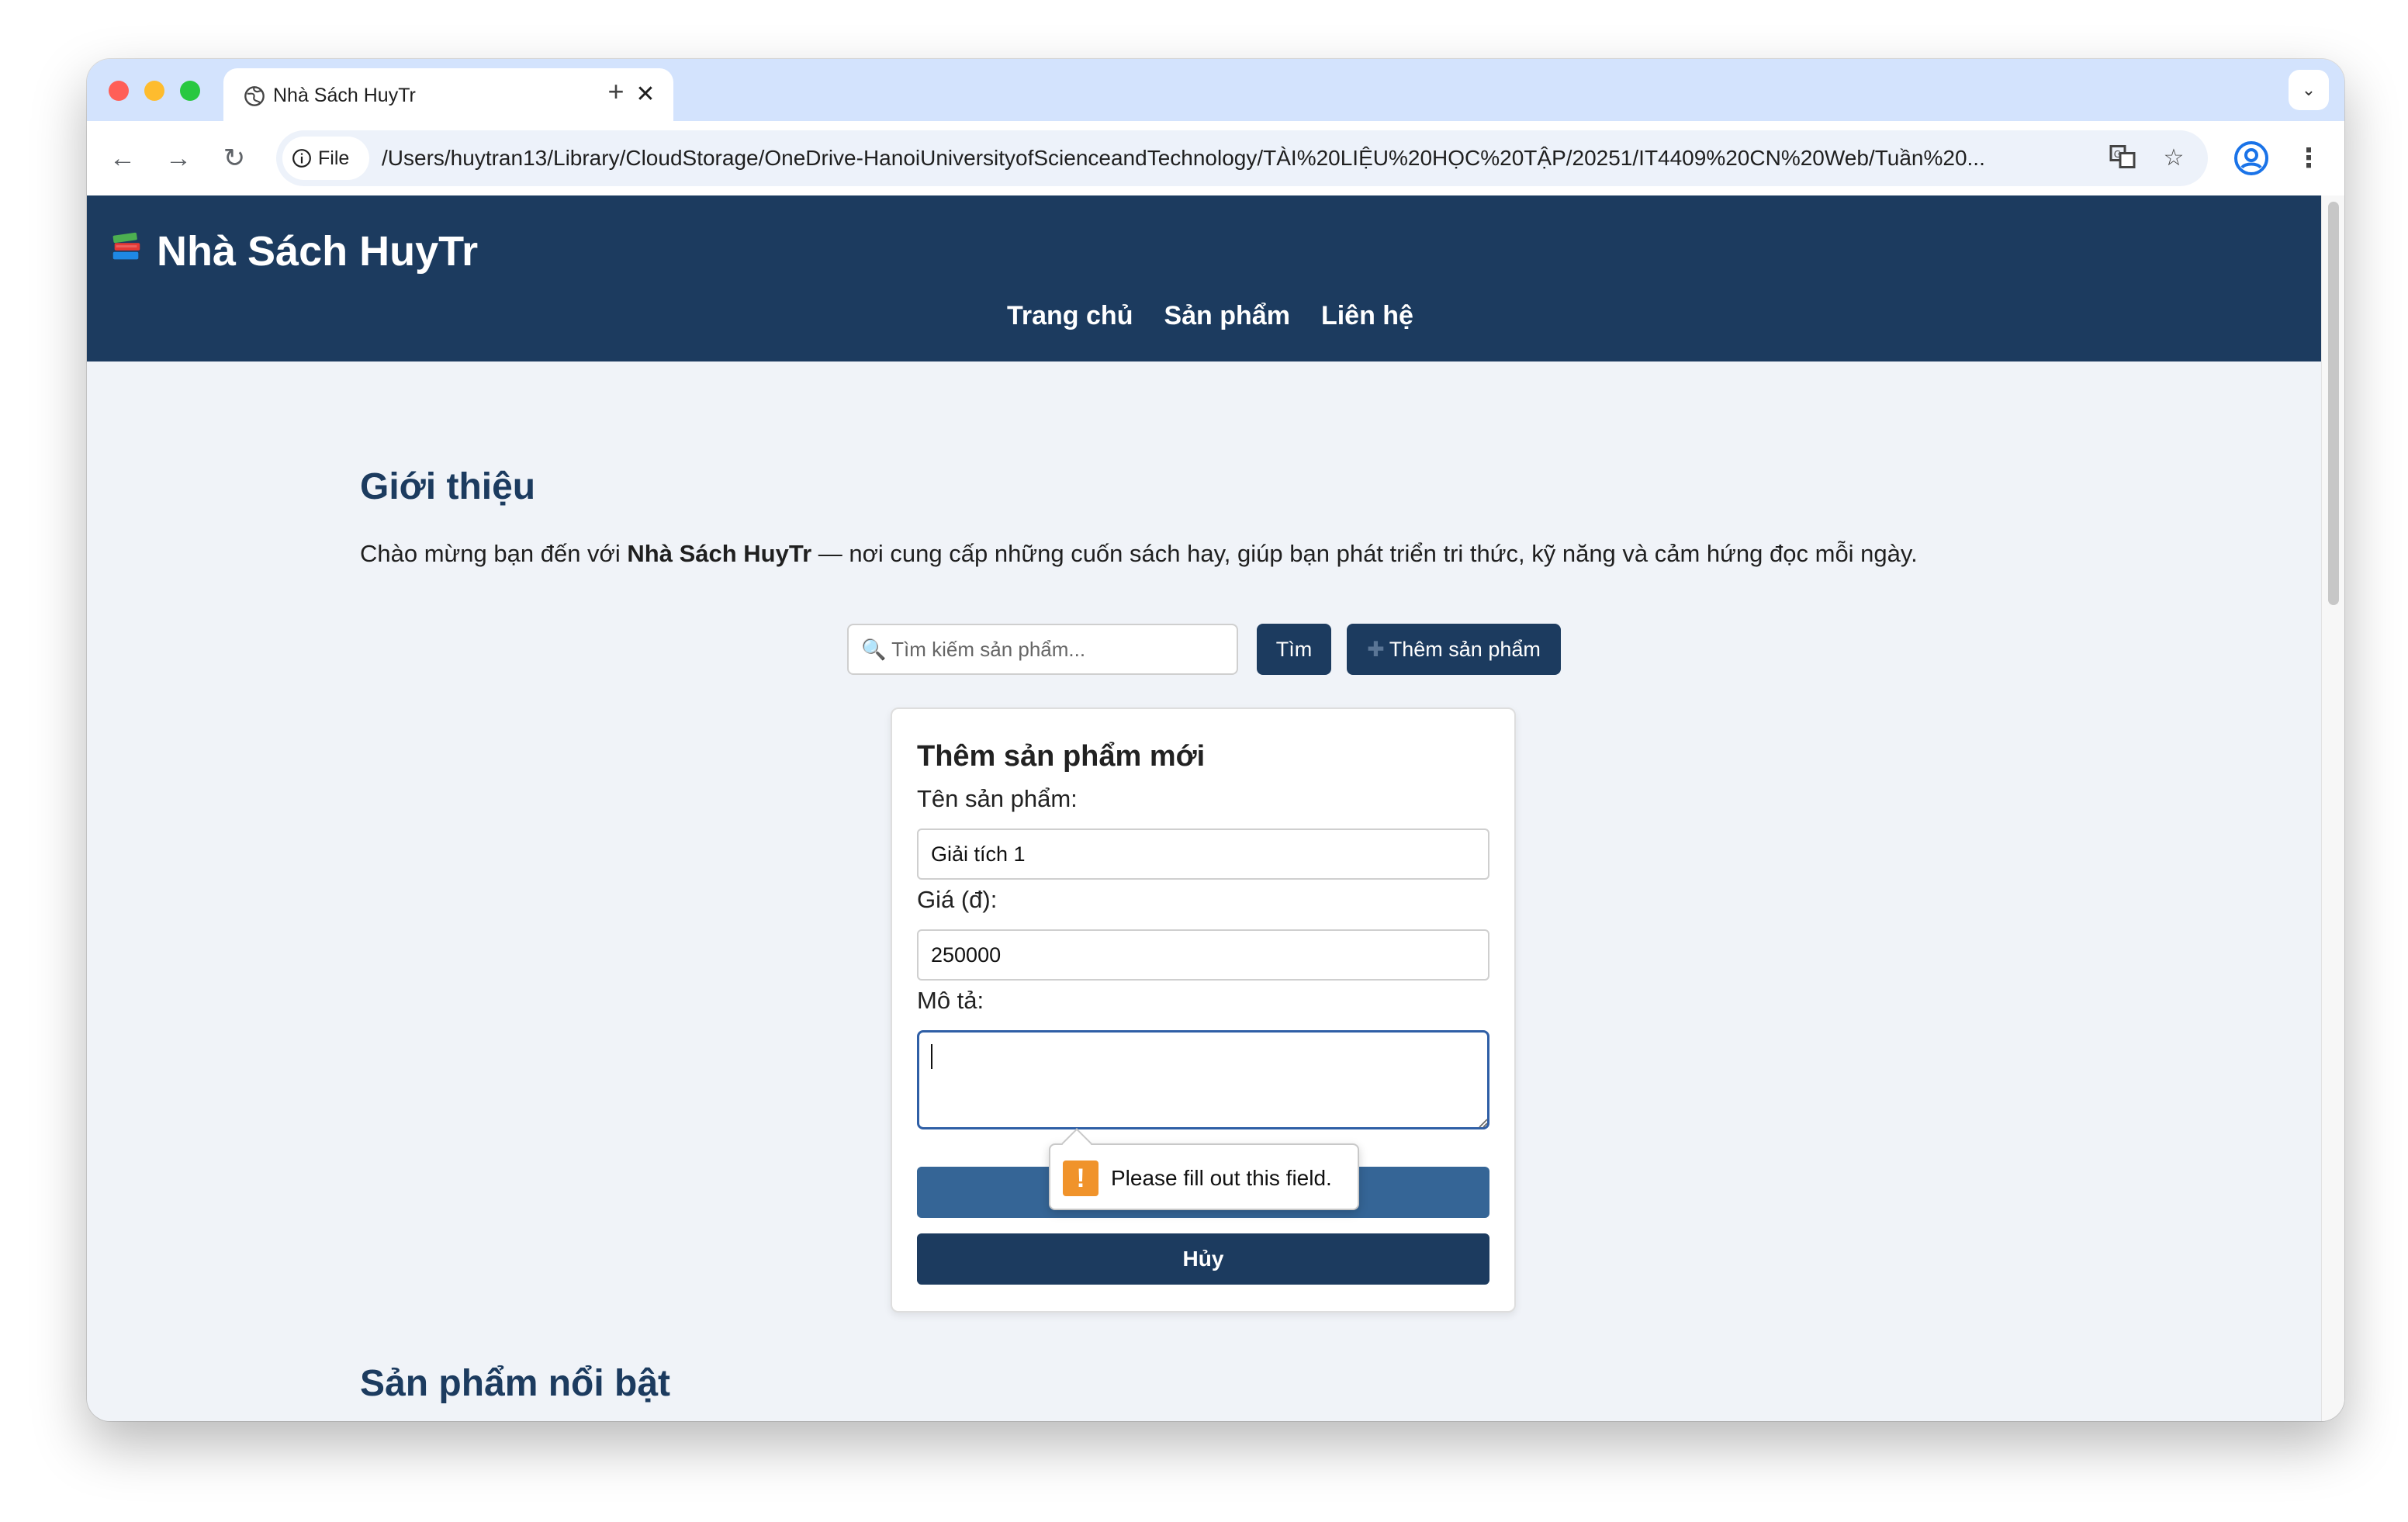 This screenshot has width=2408, height=1522. What do you see at coordinates (1080, 1178) in the screenshot?
I see `warning-icon: !` at bounding box center [1080, 1178].